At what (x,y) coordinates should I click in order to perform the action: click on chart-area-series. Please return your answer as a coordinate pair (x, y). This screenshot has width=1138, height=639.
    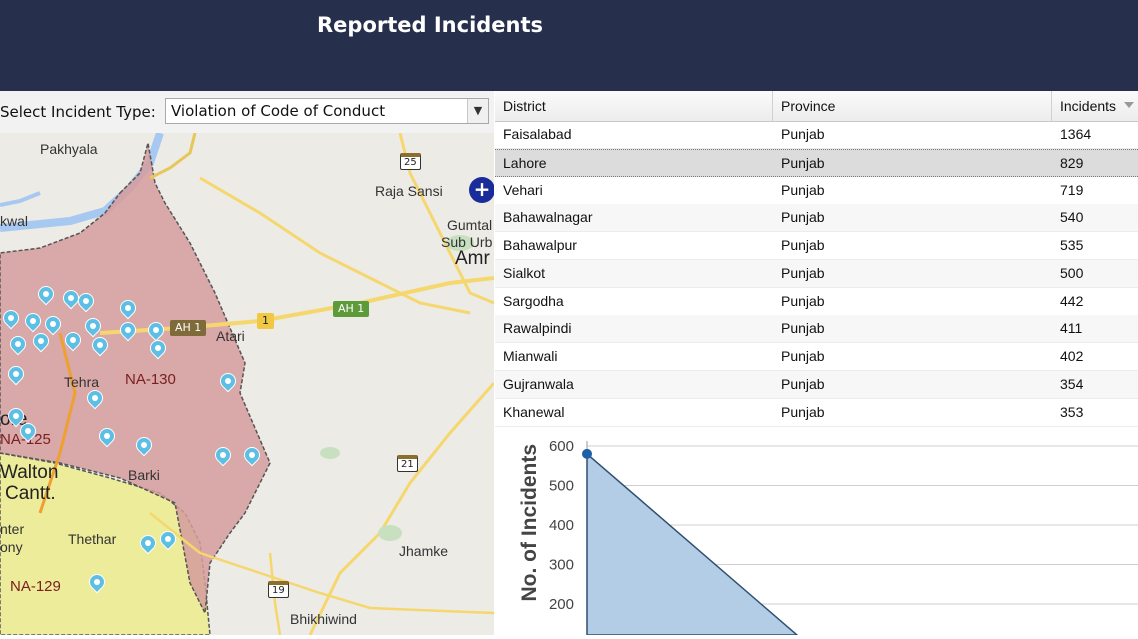
    Looking at the image, I should click on (693, 544).